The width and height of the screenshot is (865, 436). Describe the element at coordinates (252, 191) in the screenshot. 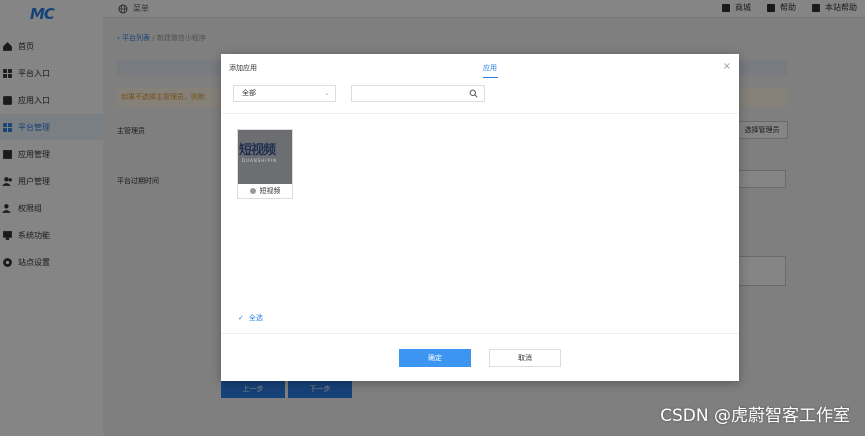

I see `check-circle-icon` at that location.